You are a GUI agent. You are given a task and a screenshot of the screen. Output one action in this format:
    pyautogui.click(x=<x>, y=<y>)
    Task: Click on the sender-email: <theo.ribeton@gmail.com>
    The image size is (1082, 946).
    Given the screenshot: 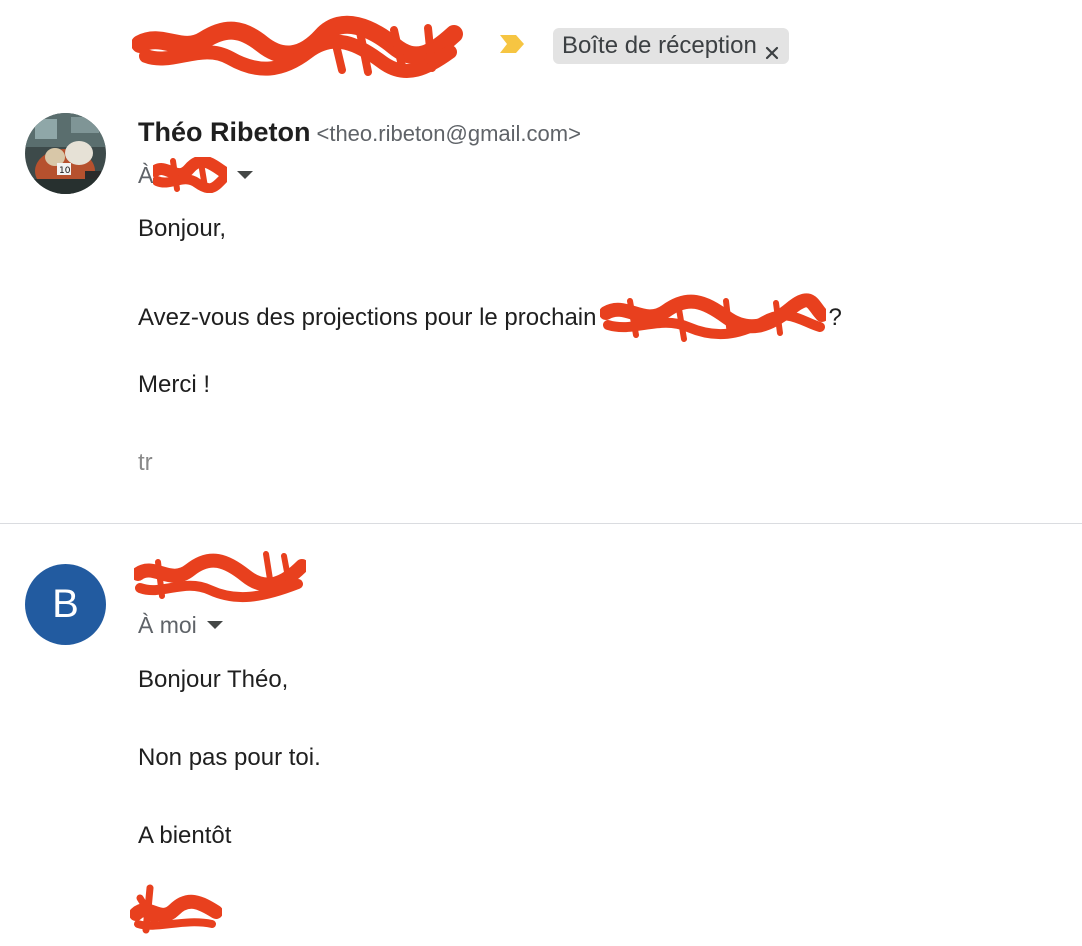 What is the action you would take?
    pyautogui.click(x=448, y=133)
    